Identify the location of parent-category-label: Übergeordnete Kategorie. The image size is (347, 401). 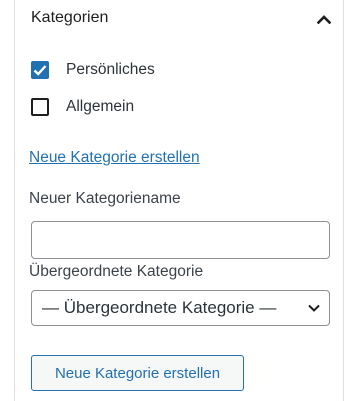
(116, 271).